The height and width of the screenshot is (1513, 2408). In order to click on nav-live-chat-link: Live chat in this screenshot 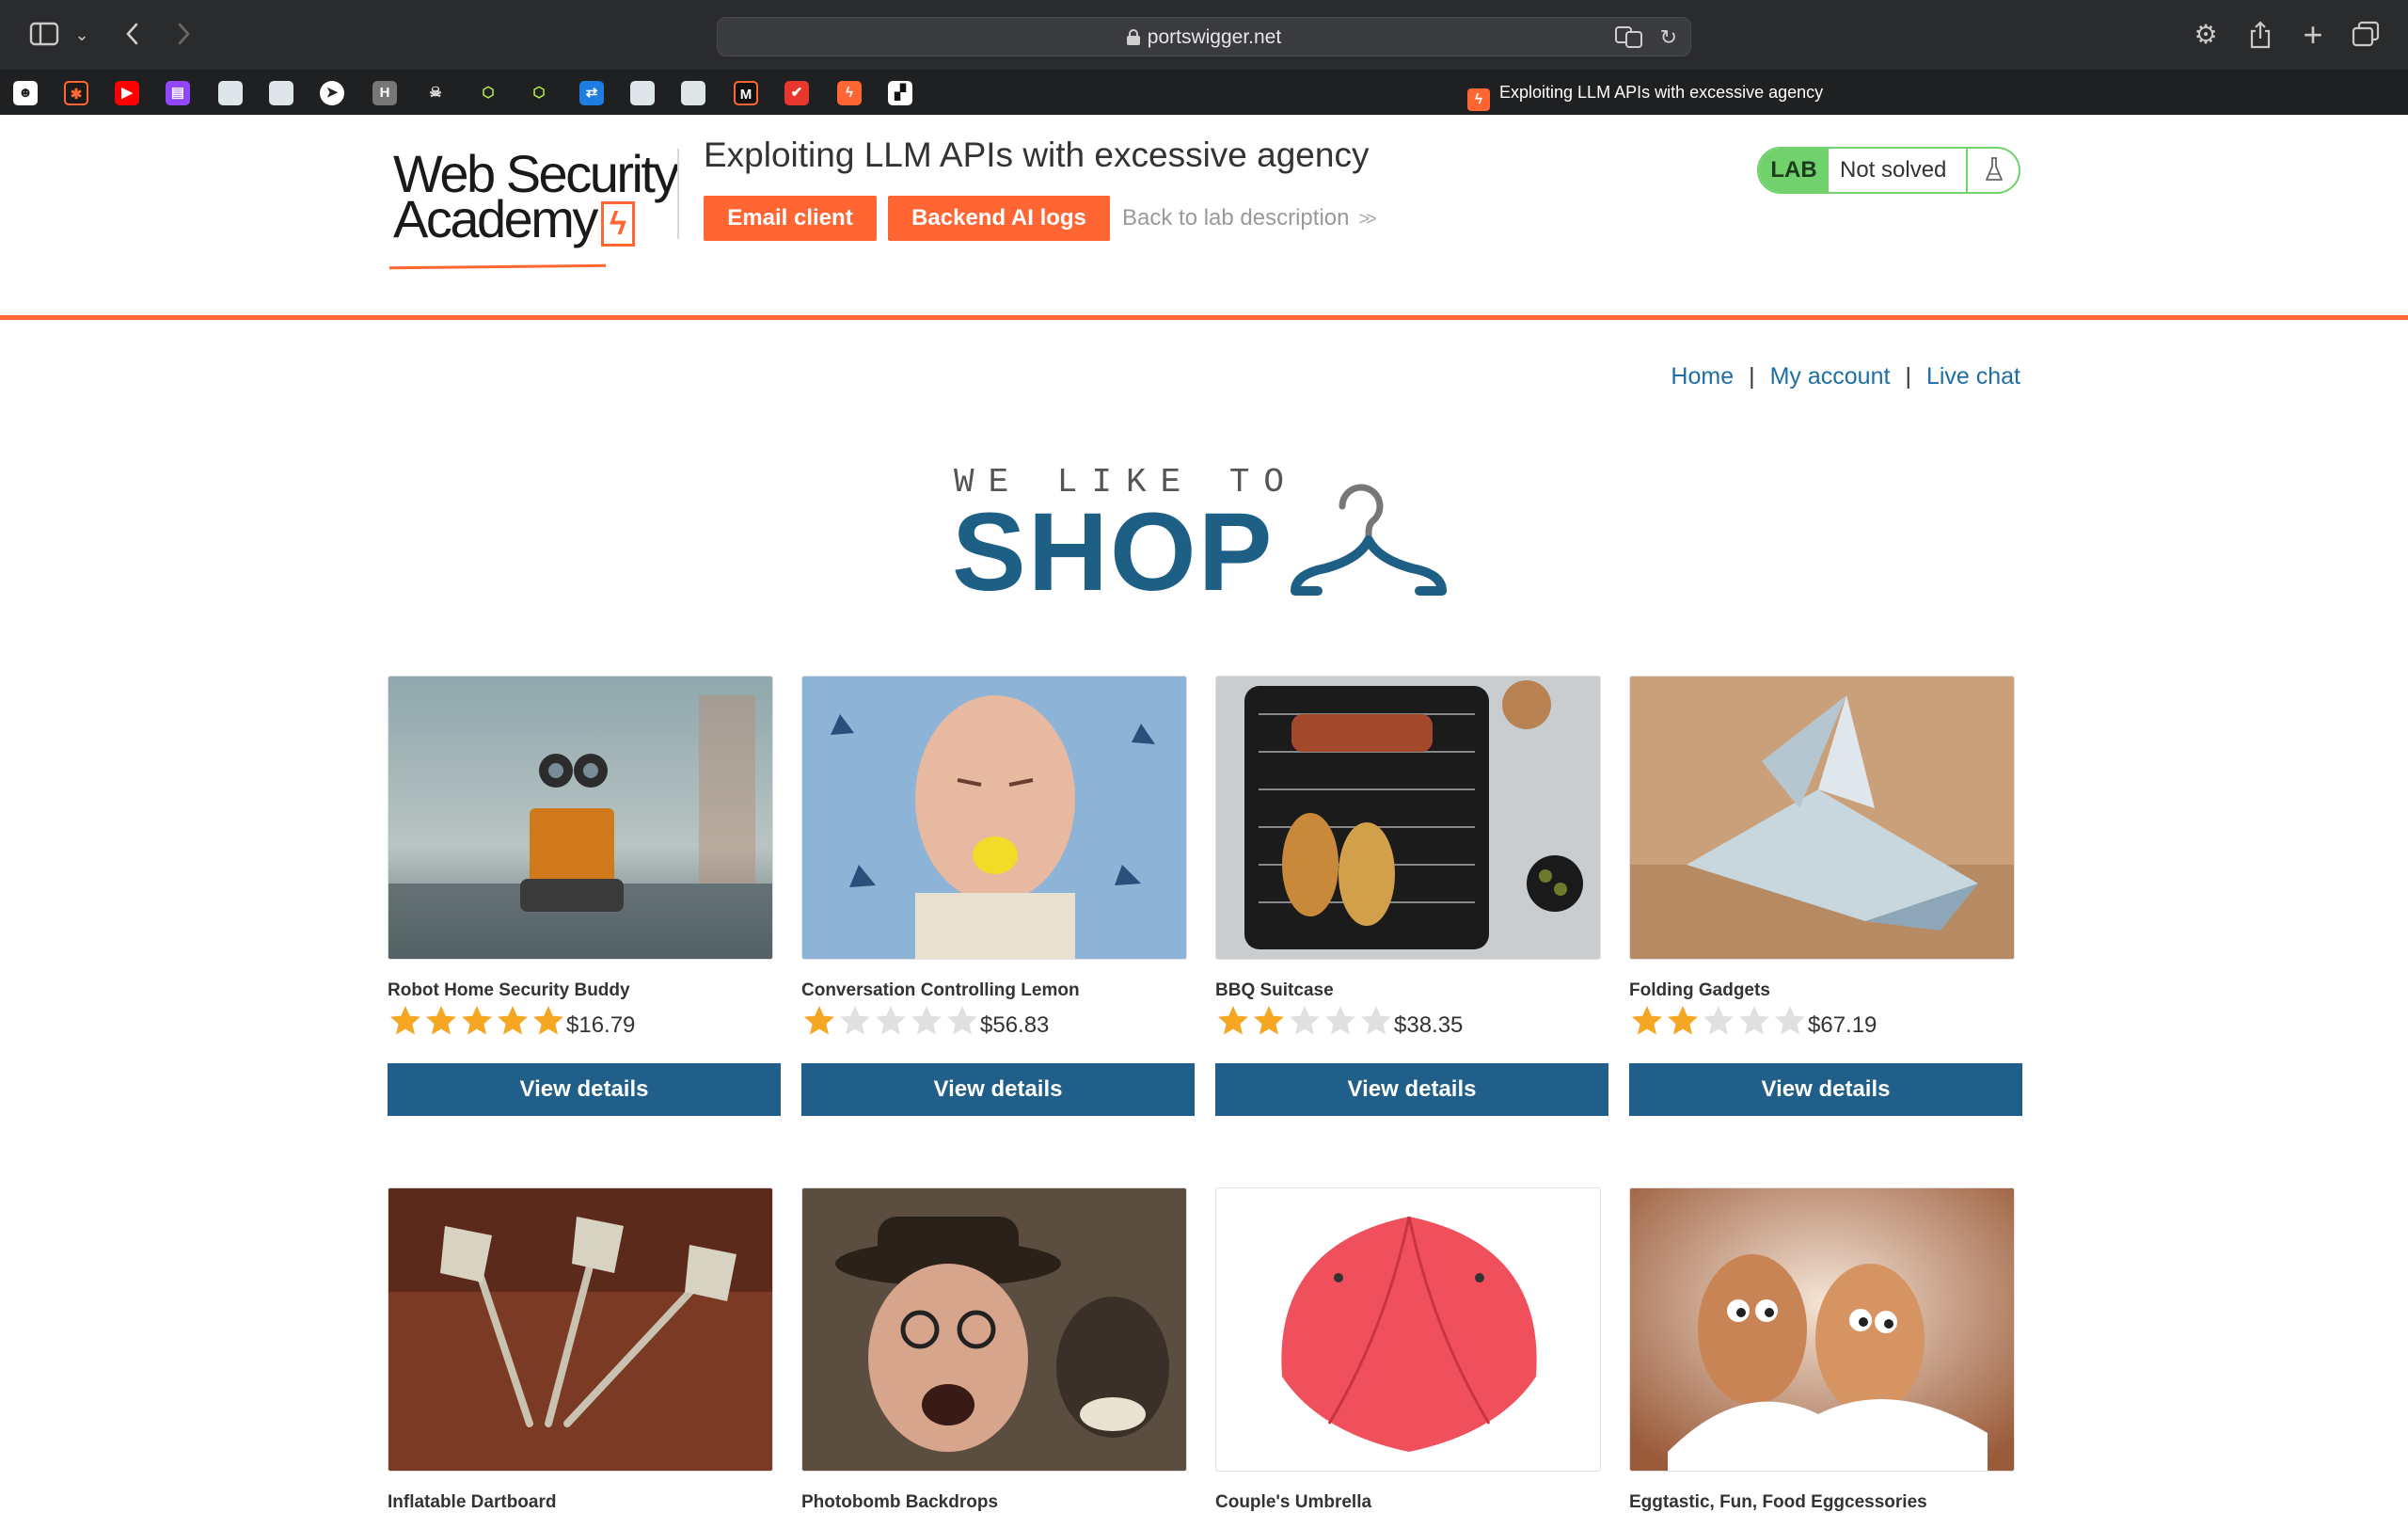, I will do `click(1973, 376)`.